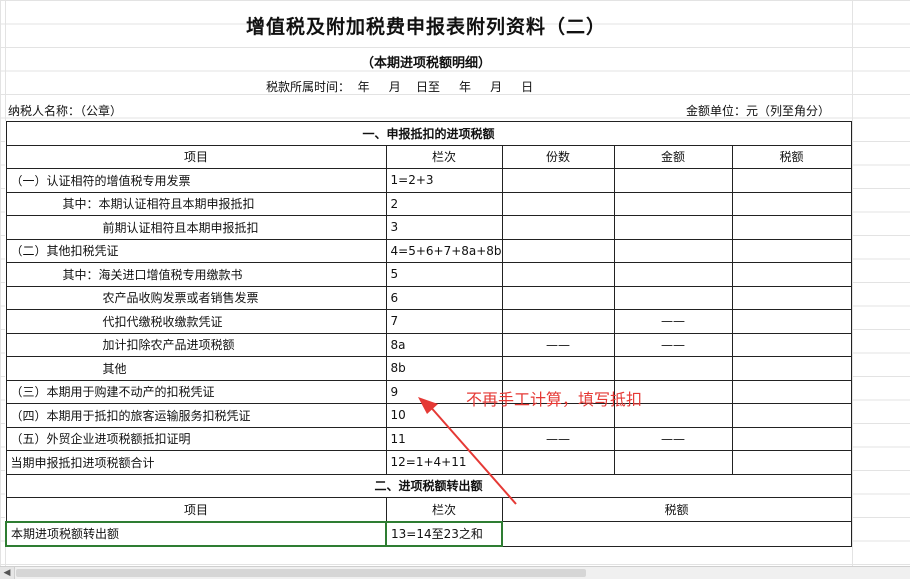 The height and width of the screenshot is (579, 910). I want to click on annotation-arrow, so click(467, 451).